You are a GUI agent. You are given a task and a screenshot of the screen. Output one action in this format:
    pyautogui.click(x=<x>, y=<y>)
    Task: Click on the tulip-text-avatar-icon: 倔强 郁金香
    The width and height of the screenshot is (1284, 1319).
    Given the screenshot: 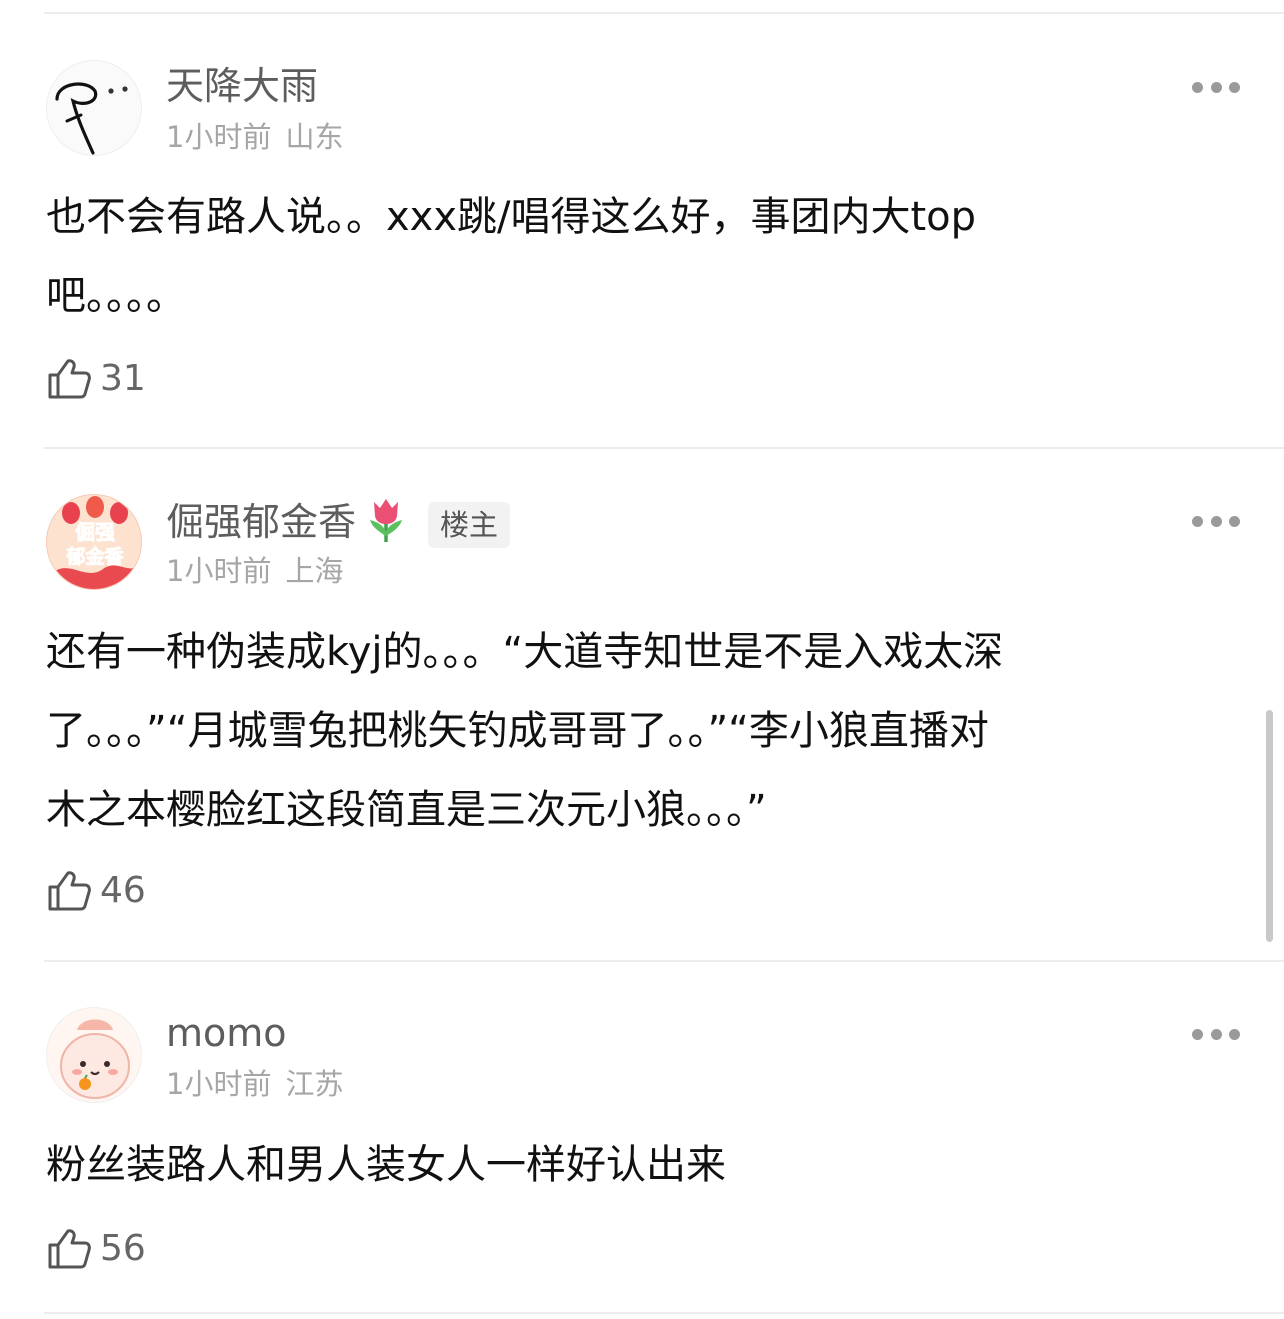 What is the action you would take?
    pyautogui.click(x=94, y=542)
    